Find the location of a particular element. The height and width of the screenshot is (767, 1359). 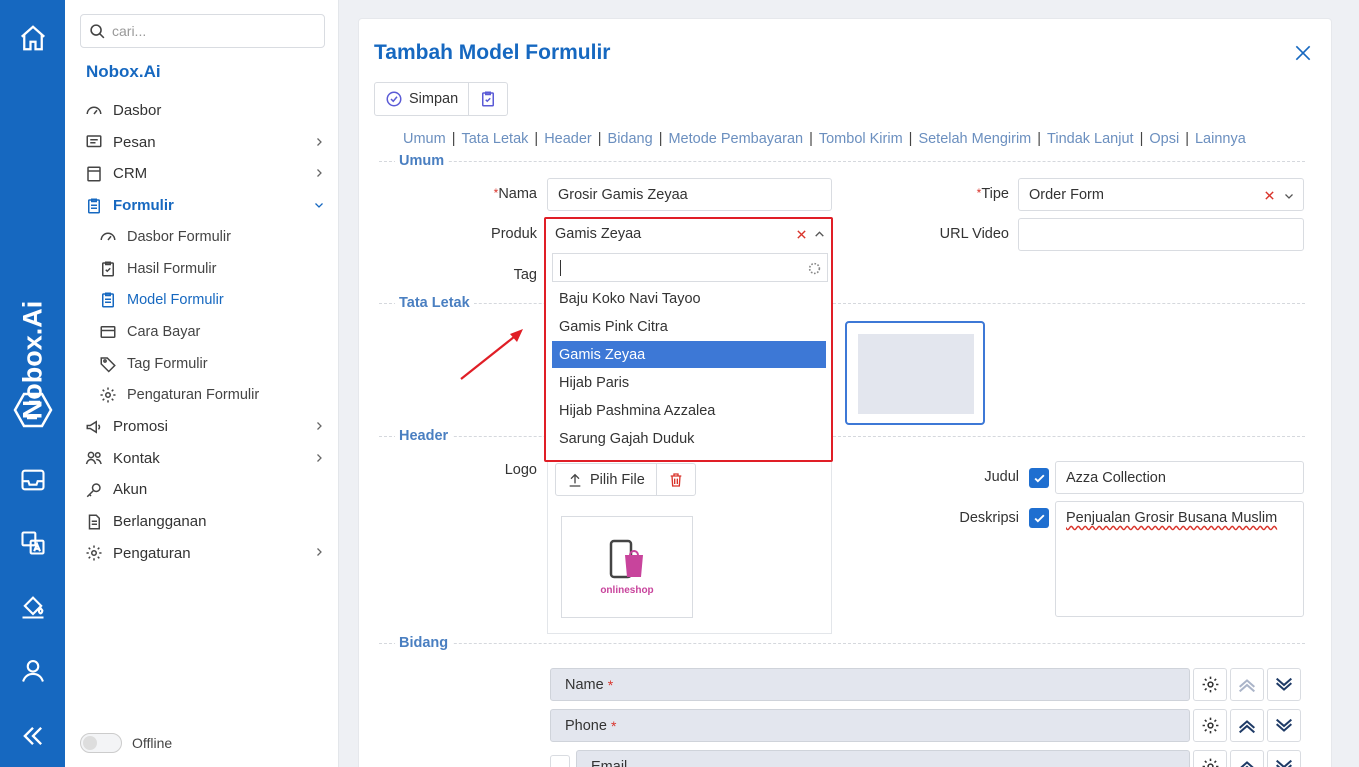

judul-checkbox is located at coordinates (1039, 478).